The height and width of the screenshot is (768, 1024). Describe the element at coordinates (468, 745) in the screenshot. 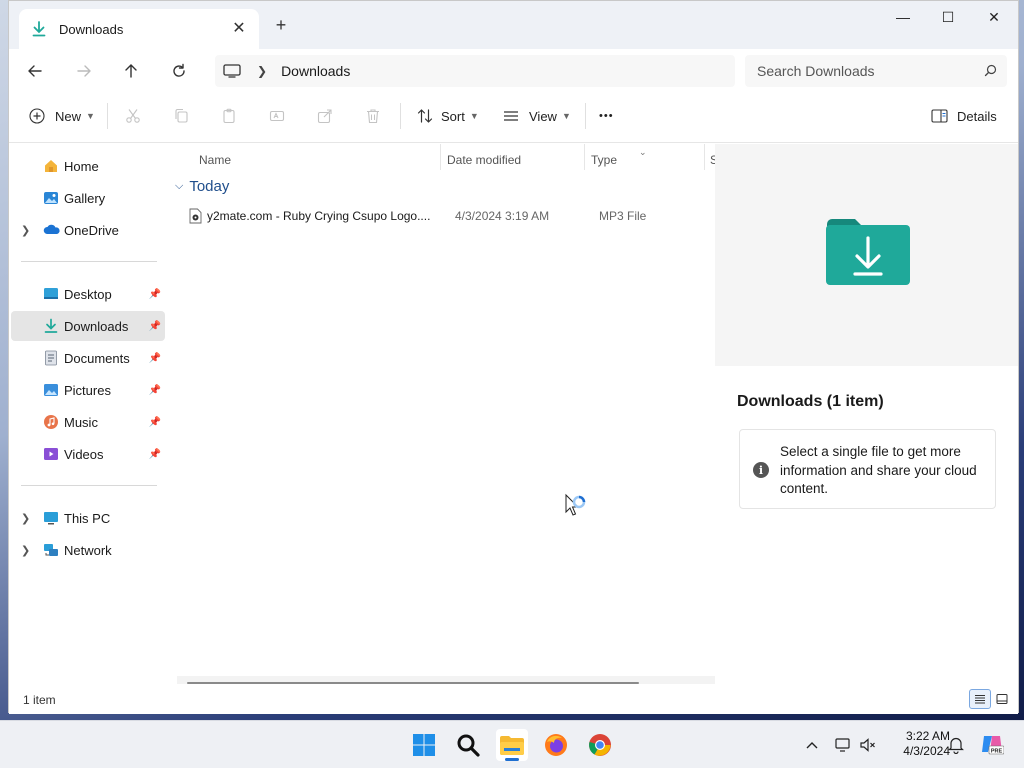

I see `search-taskbar-button` at that location.